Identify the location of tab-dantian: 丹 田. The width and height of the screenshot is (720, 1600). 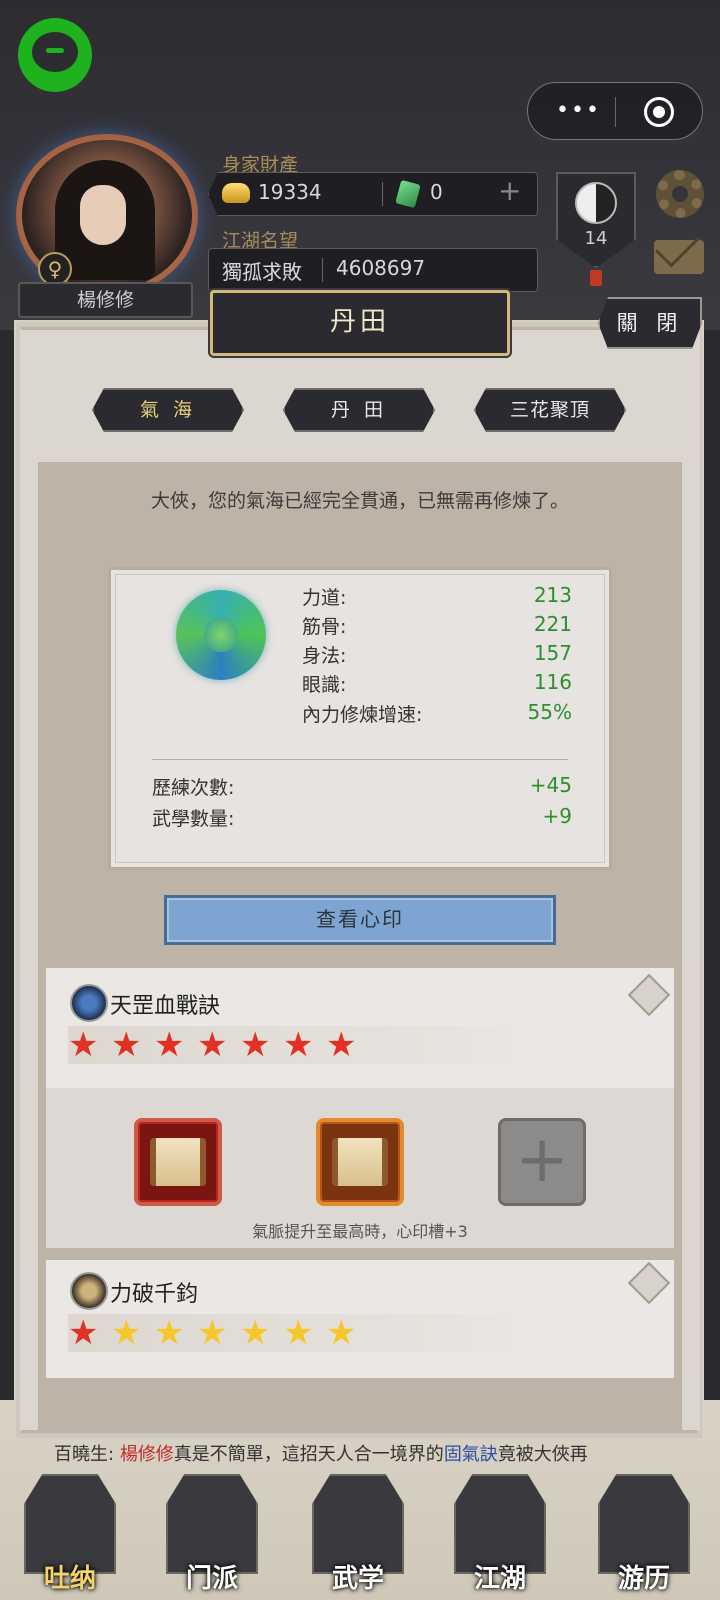
(359, 410).